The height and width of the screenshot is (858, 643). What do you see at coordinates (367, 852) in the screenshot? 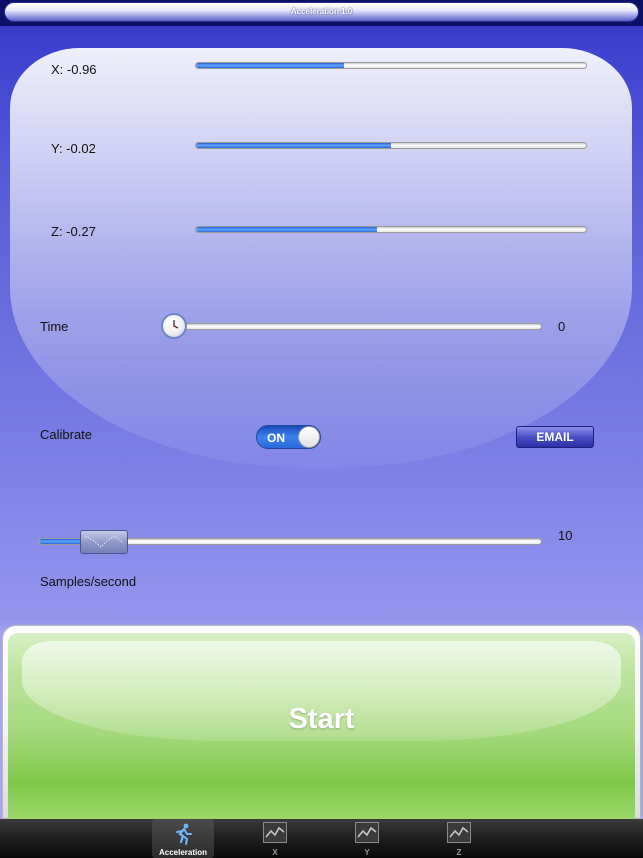
I see `tab-label: Y` at bounding box center [367, 852].